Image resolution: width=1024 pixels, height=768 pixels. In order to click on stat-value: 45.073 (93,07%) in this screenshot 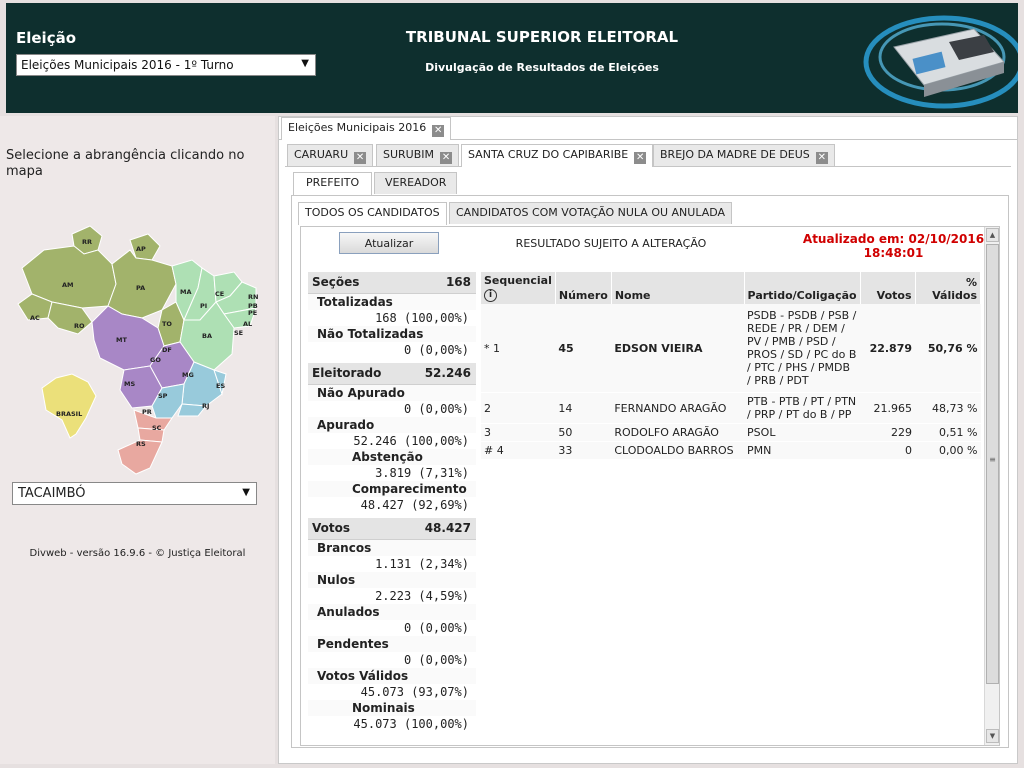, I will do `click(392, 692)`.